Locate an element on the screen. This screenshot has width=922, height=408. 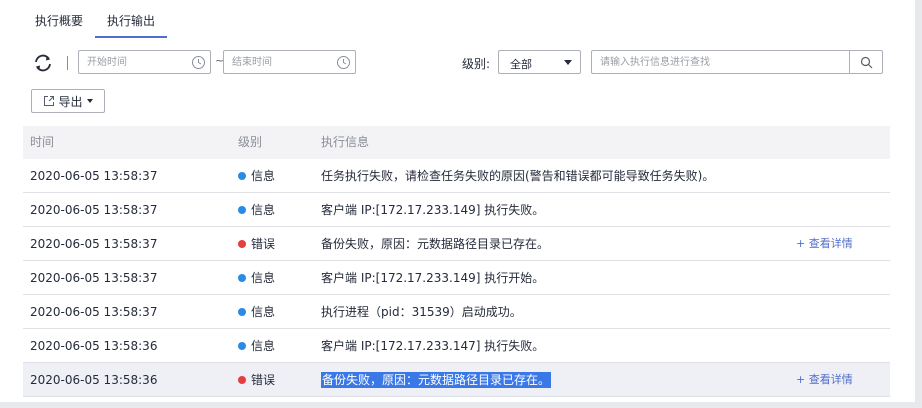
row-message: 任务执行失败，请检查任务失败的原因(警告和错误都可能导致任务失败)。 is located at coordinates (518, 176).